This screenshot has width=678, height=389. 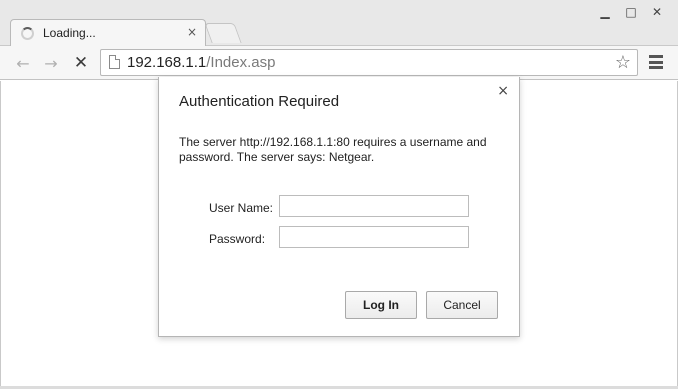 What do you see at coordinates (656, 62) in the screenshot?
I see `menu-icon` at bounding box center [656, 62].